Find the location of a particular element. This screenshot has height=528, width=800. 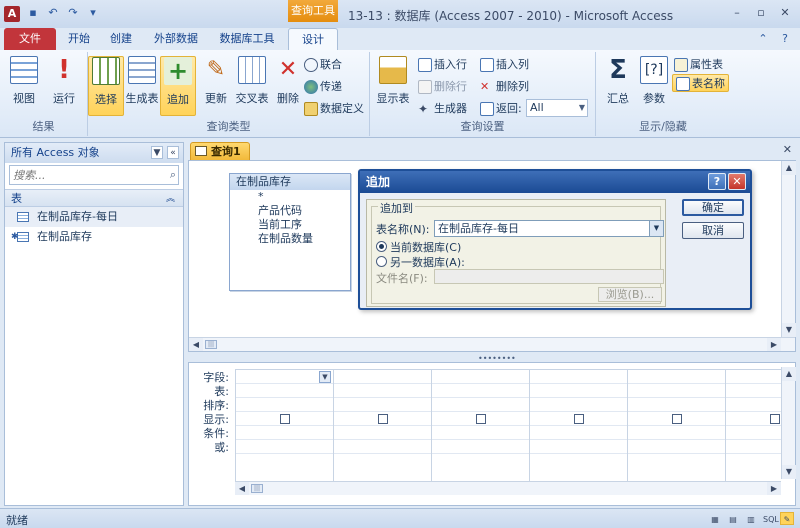

update-query-button: ✎ 更新 is located at coordinates (216, 86).